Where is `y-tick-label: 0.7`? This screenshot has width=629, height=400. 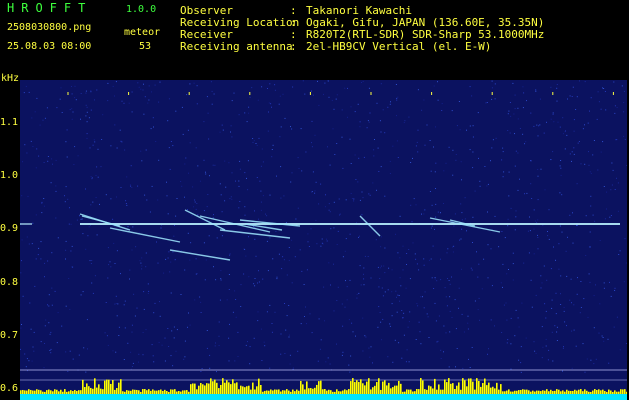
y-tick-label: 0.7 is located at coordinates (9, 335).